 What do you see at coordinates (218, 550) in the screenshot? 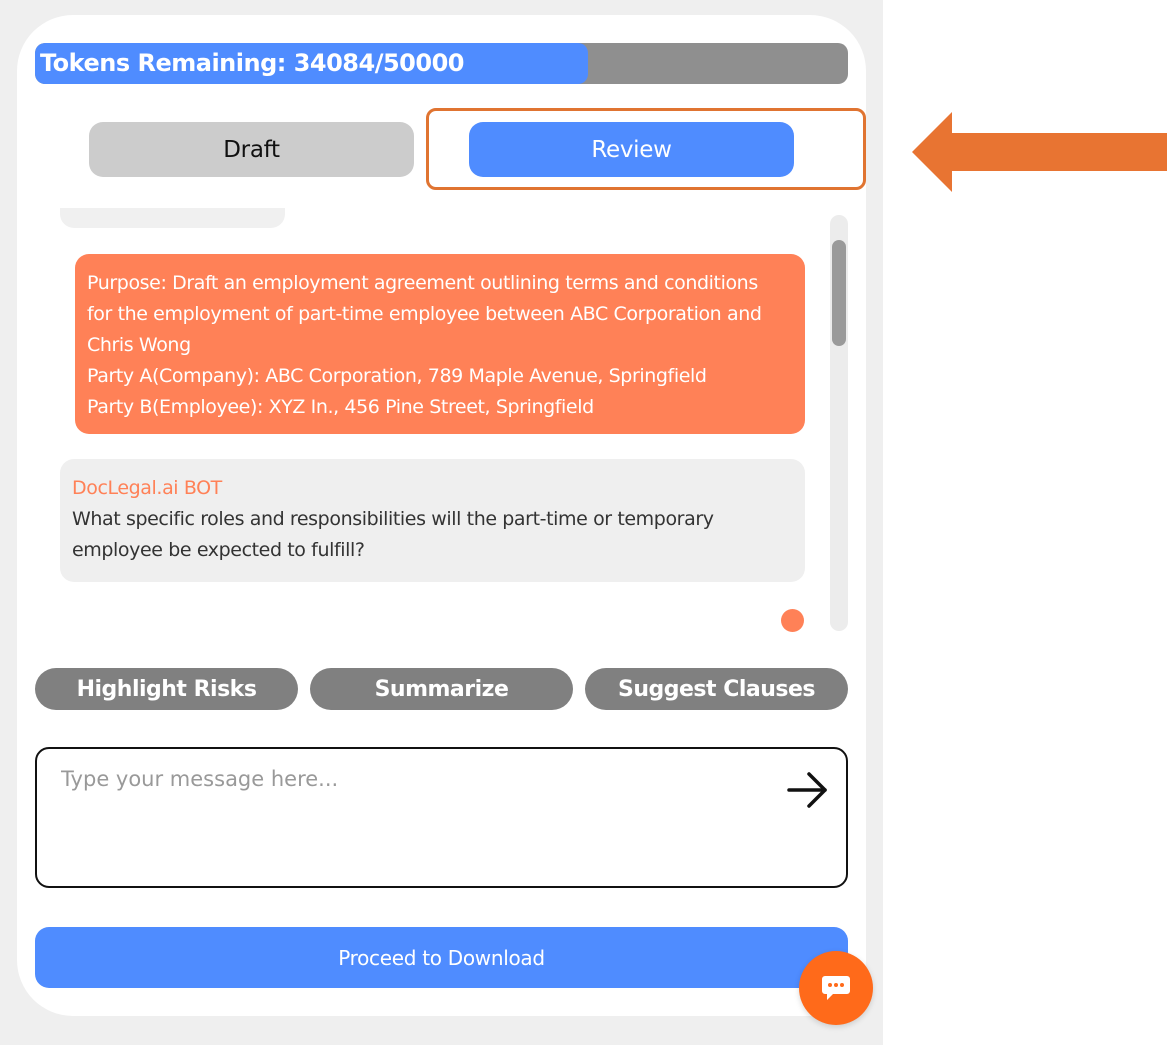
I see `bot-message-line: employee be expected to fulfill?` at bounding box center [218, 550].